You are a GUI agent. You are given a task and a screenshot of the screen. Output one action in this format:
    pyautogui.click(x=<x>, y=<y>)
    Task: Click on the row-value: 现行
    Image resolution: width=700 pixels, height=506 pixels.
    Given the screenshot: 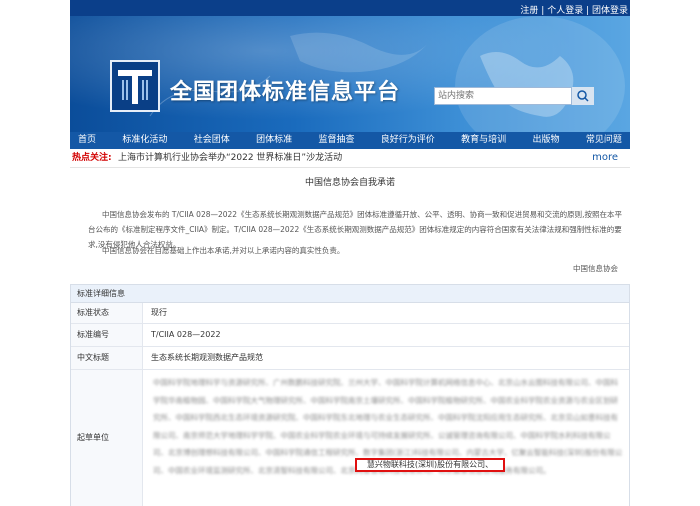 What is the action you would take?
    pyautogui.click(x=159, y=312)
    